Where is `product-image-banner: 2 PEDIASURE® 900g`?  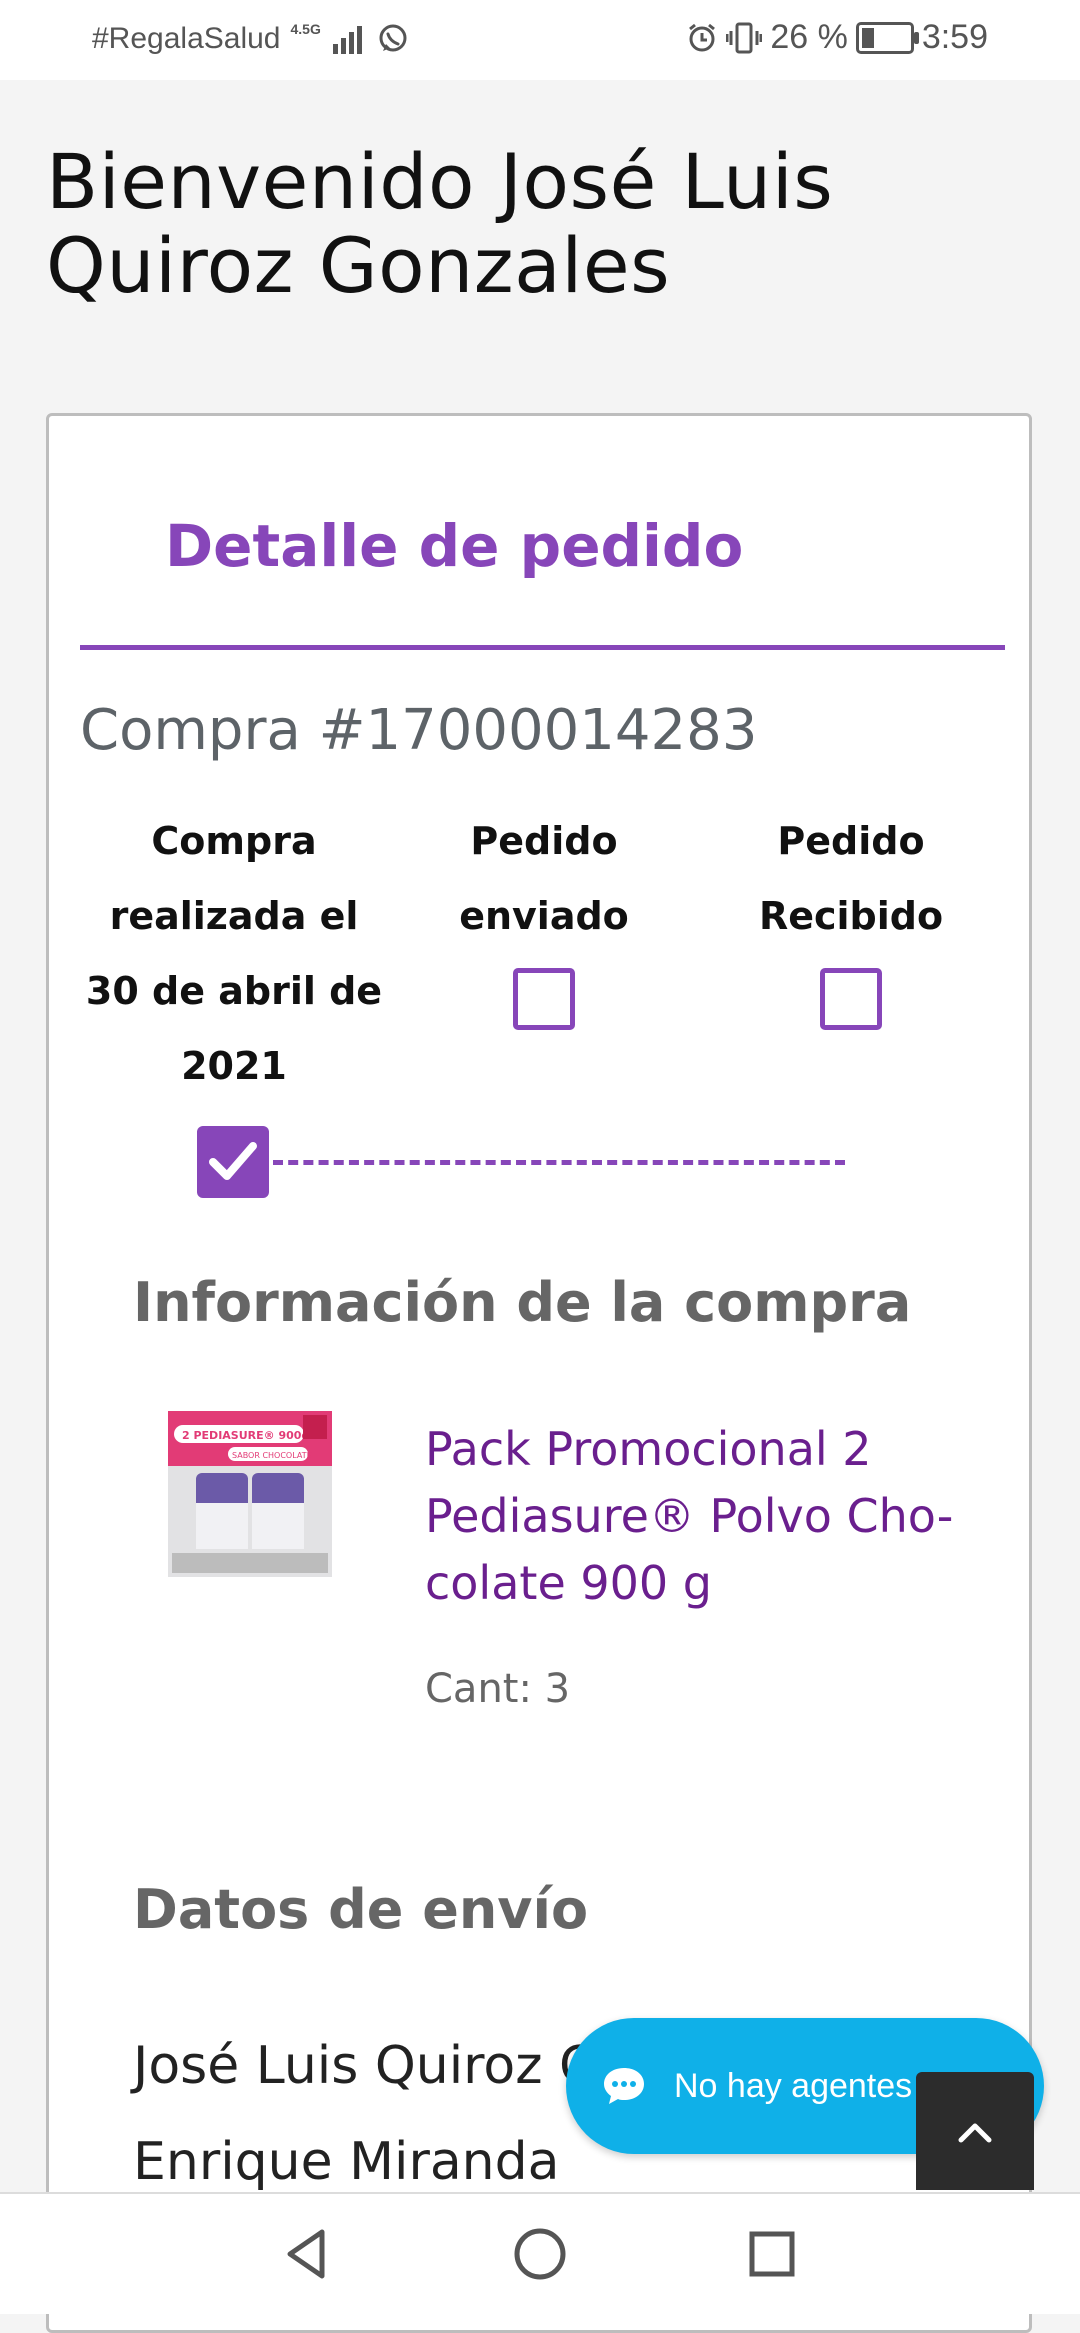
product-image-banner: 2 PEDIASURE® 900g is located at coordinates (245, 1435).